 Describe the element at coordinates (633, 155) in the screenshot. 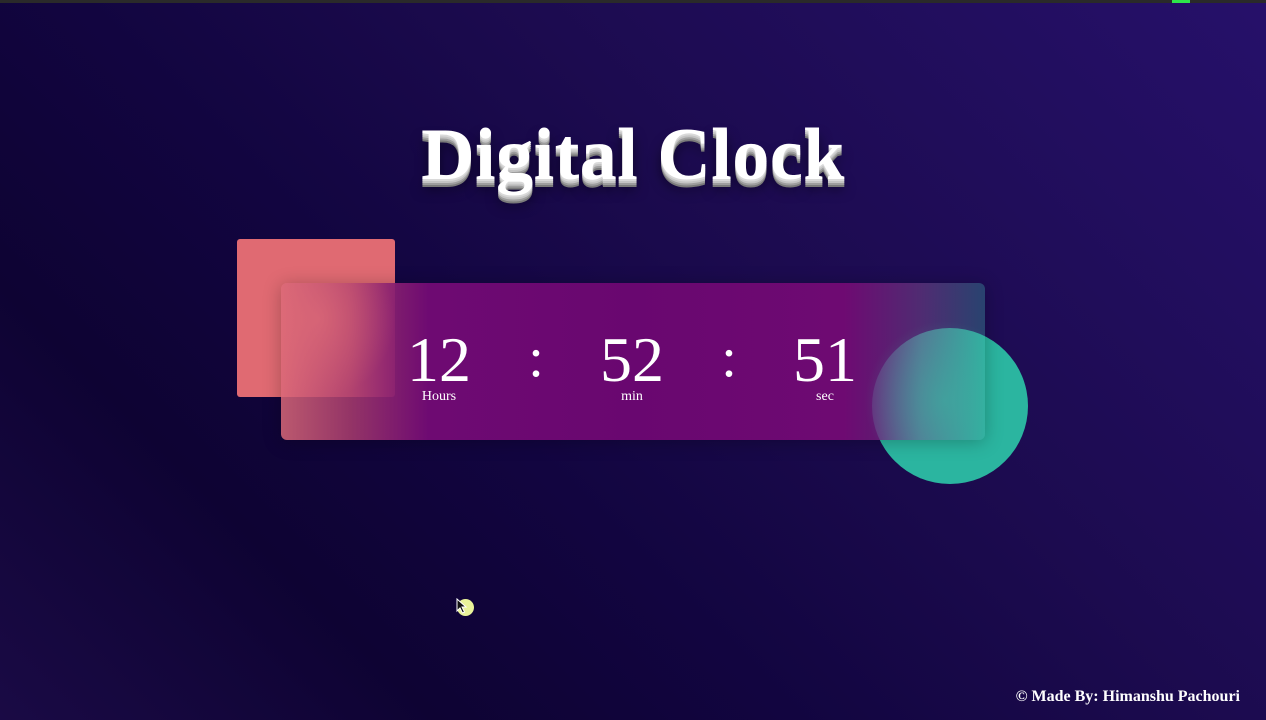

I see `page-title: Digital Clock` at that location.